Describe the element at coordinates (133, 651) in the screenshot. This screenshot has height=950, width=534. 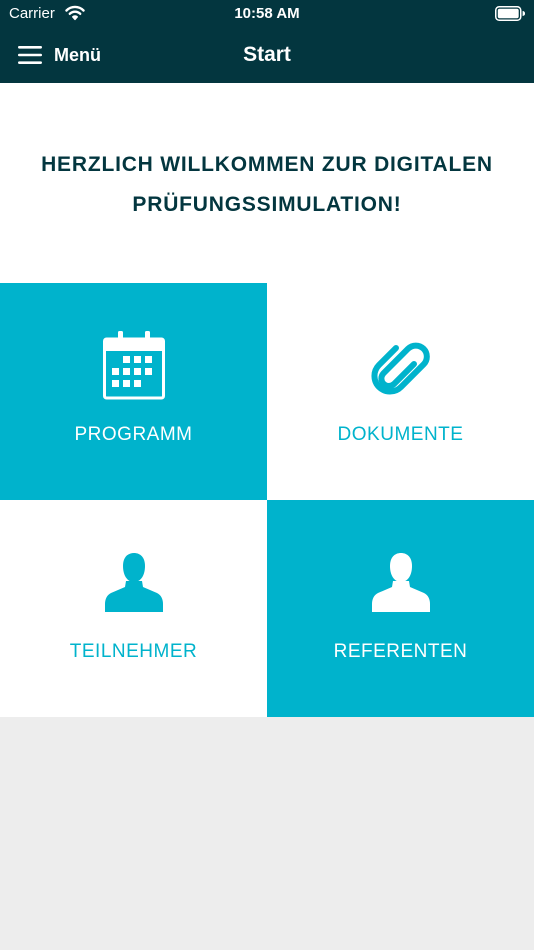
I see `tile-teilnehmer-label: TEILNEHMER` at that location.